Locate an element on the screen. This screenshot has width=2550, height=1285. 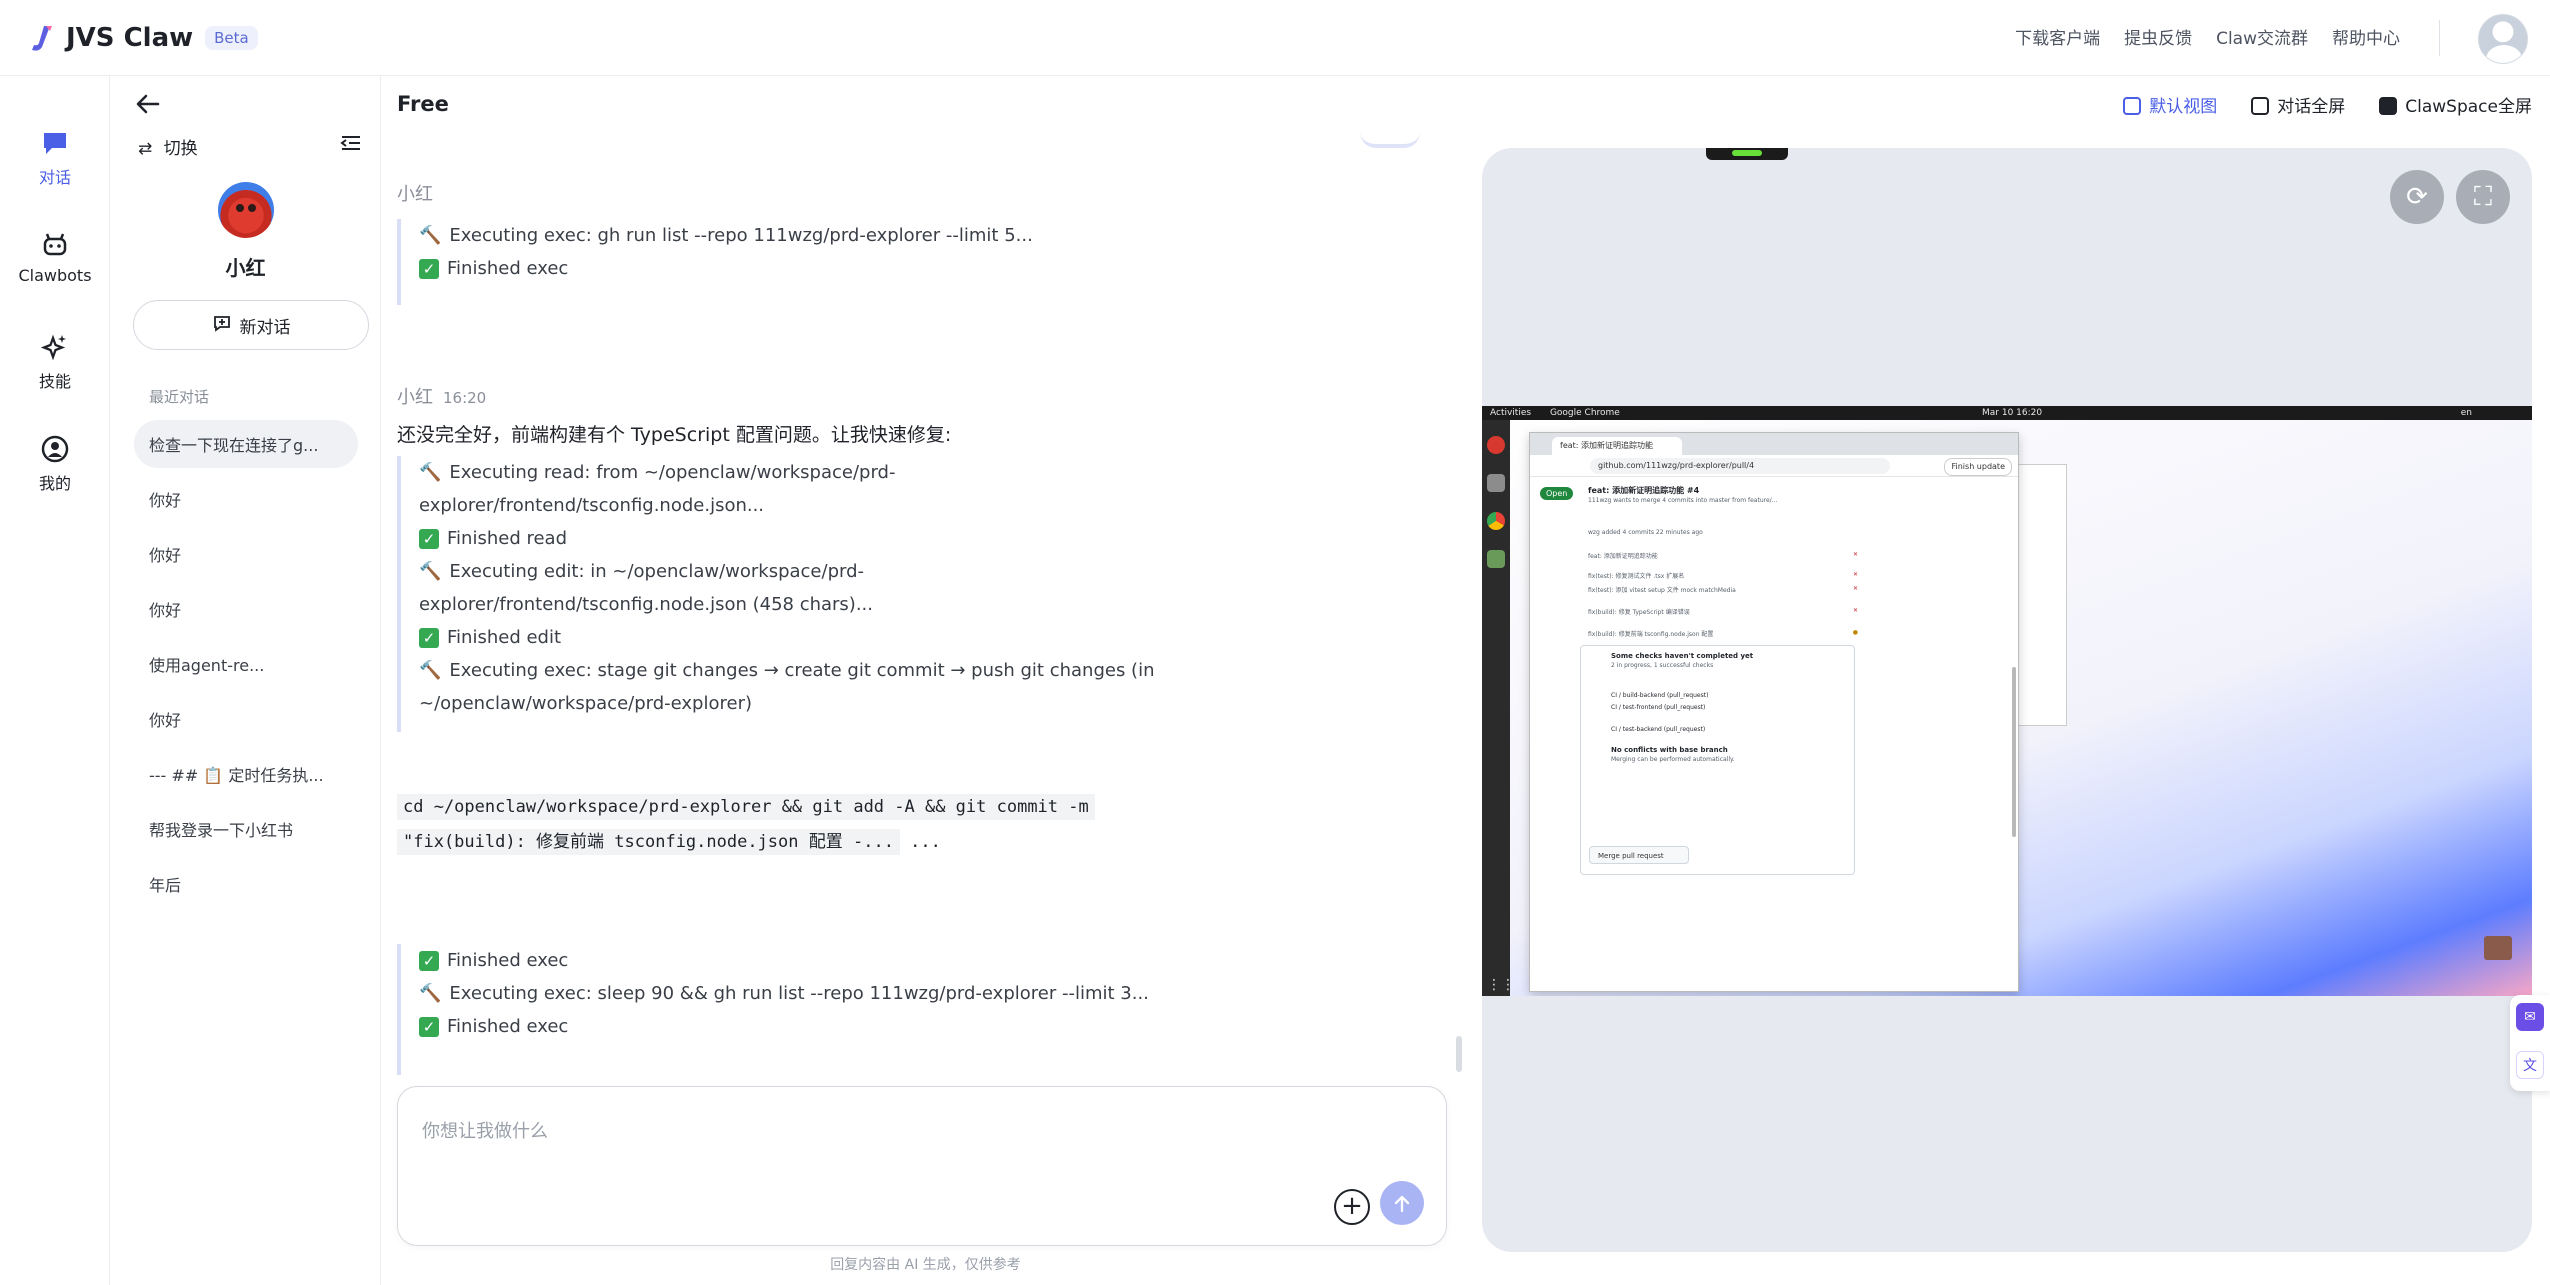
background-window is located at coordinates (2039, 595).